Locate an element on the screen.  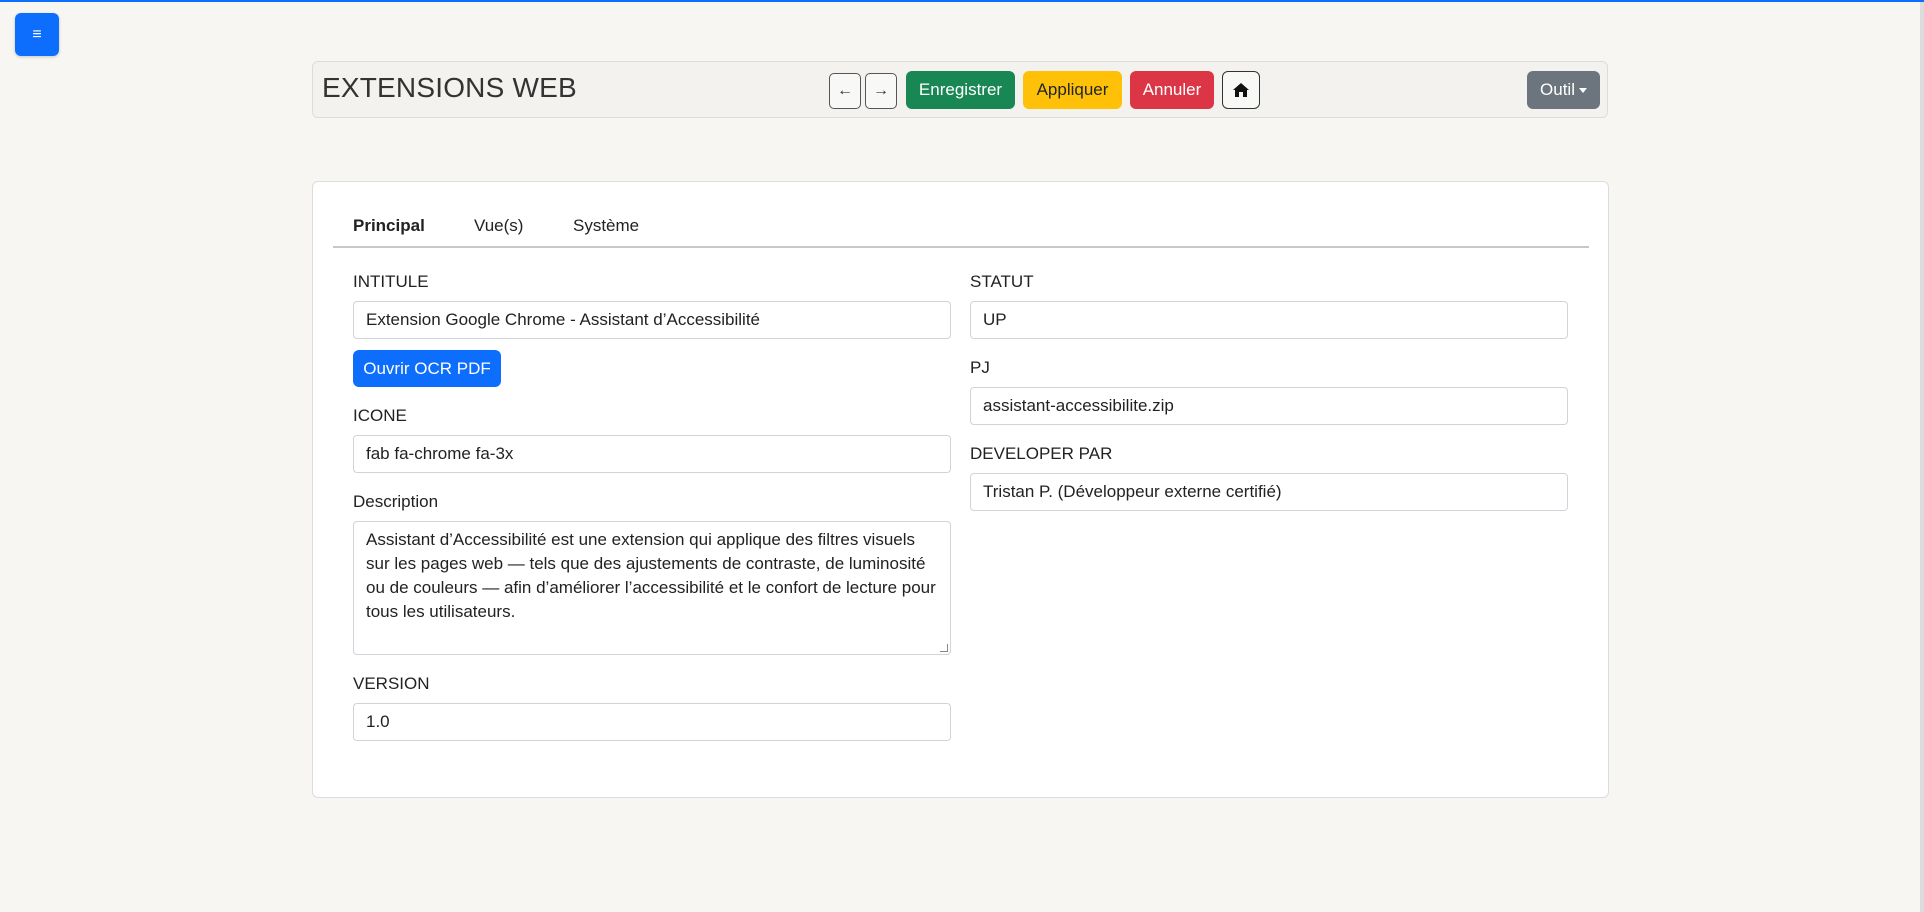
intitule-label: INTITULE is located at coordinates (391, 281).